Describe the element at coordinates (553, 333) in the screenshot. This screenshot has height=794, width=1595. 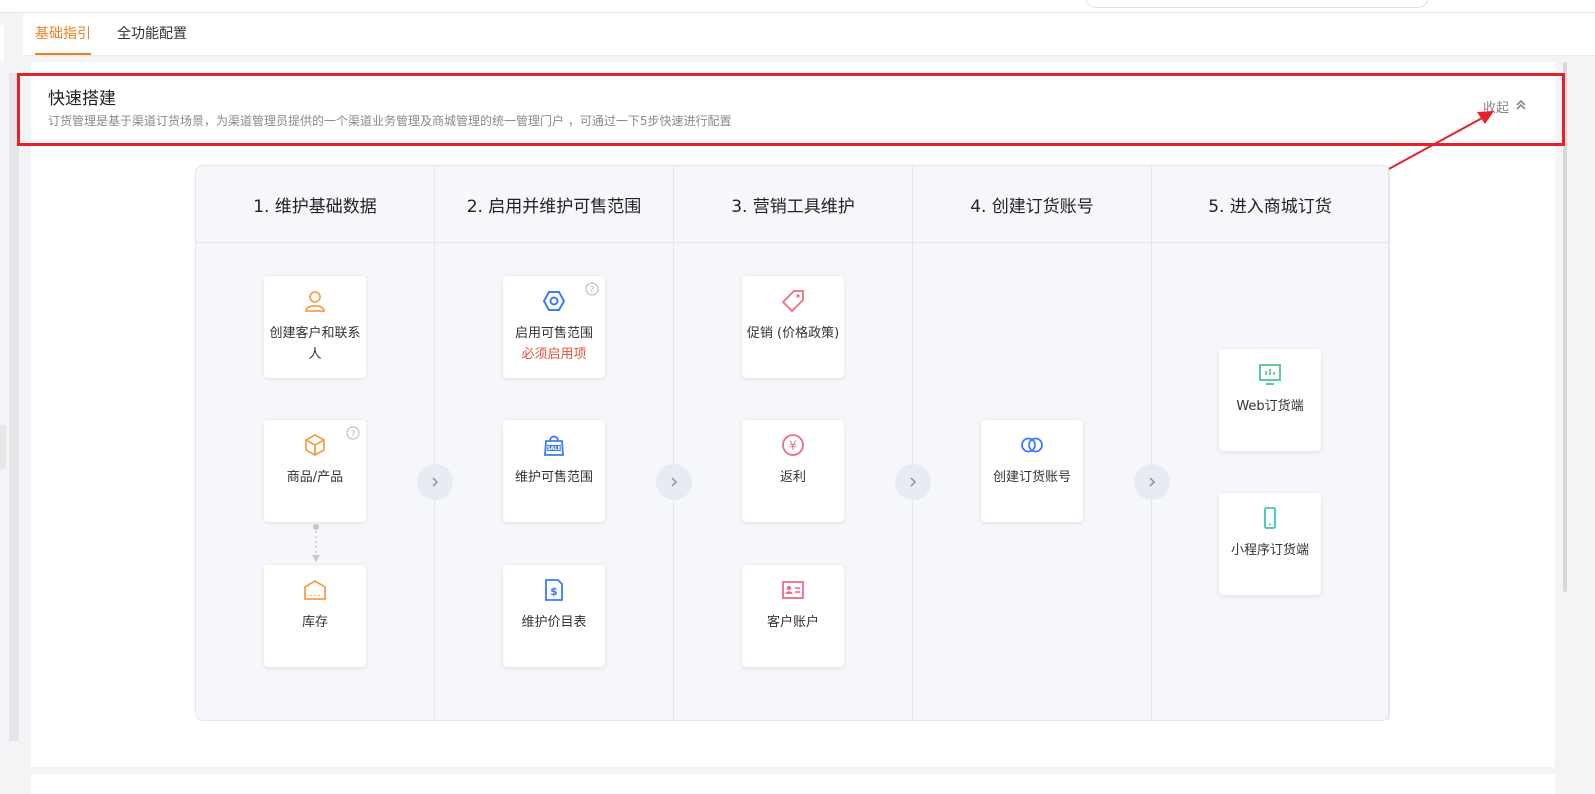
I see `card-label: 启用可售范围` at that location.